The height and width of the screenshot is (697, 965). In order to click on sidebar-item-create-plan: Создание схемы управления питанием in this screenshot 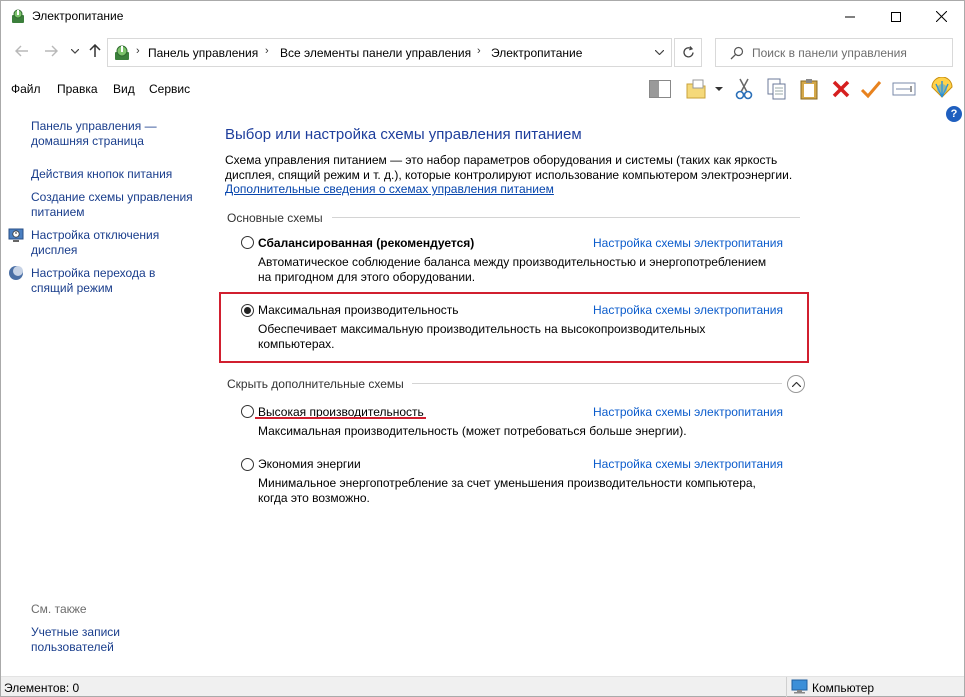, I will do `click(113, 205)`.